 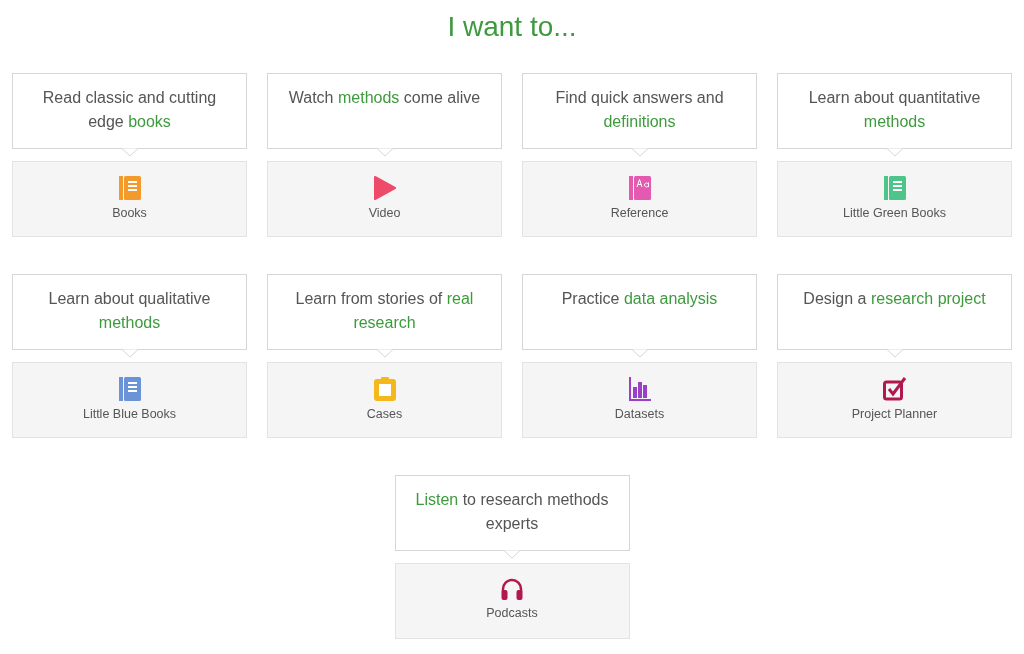 I want to click on prompt-text: Watch methods come alive, so click(x=384, y=98).